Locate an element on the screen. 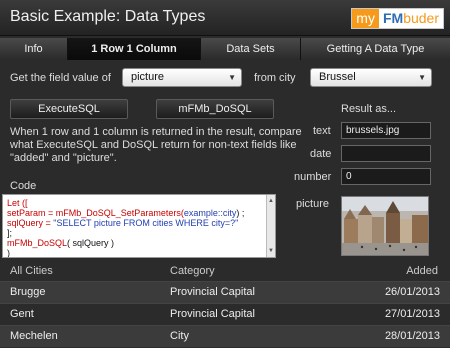  text-label: text is located at coordinates (322, 131).